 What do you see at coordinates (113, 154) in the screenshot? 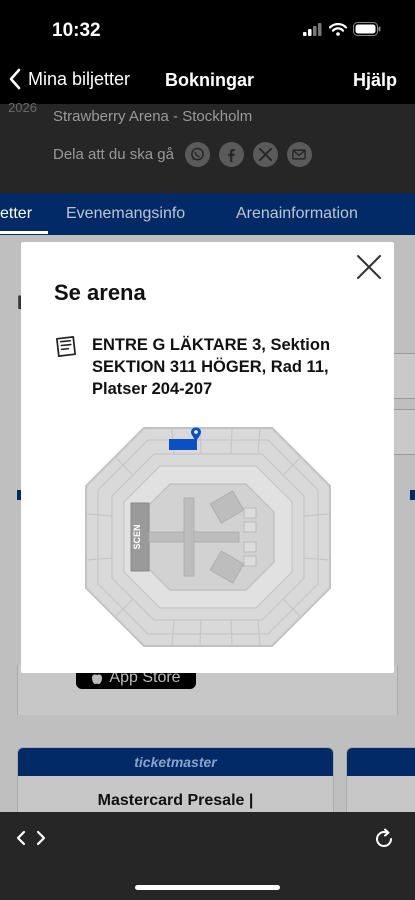
I see `share-label: Dela att du ska gå` at bounding box center [113, 154].